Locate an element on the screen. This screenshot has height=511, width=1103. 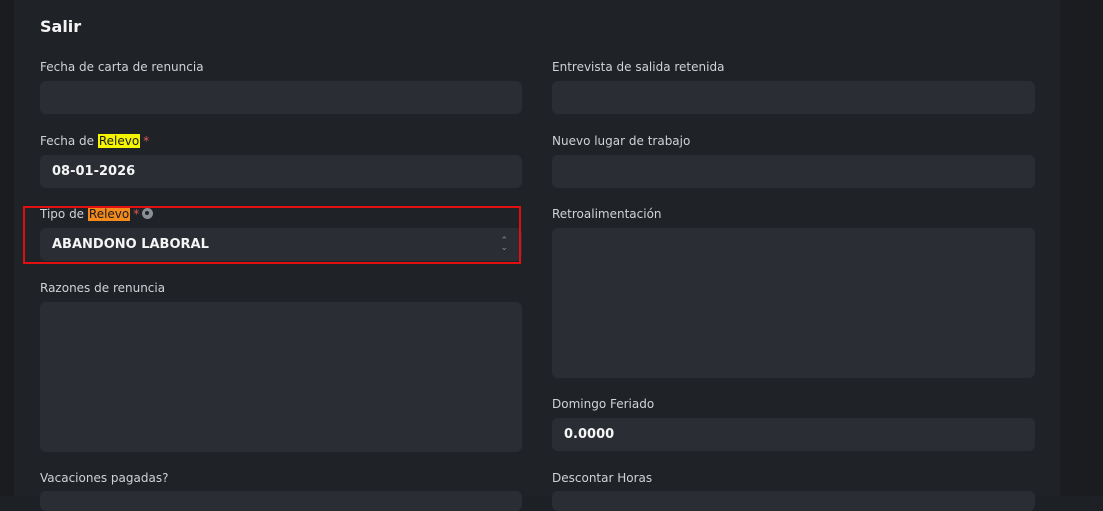
razones-textarea is located at coordinates (281, 377).